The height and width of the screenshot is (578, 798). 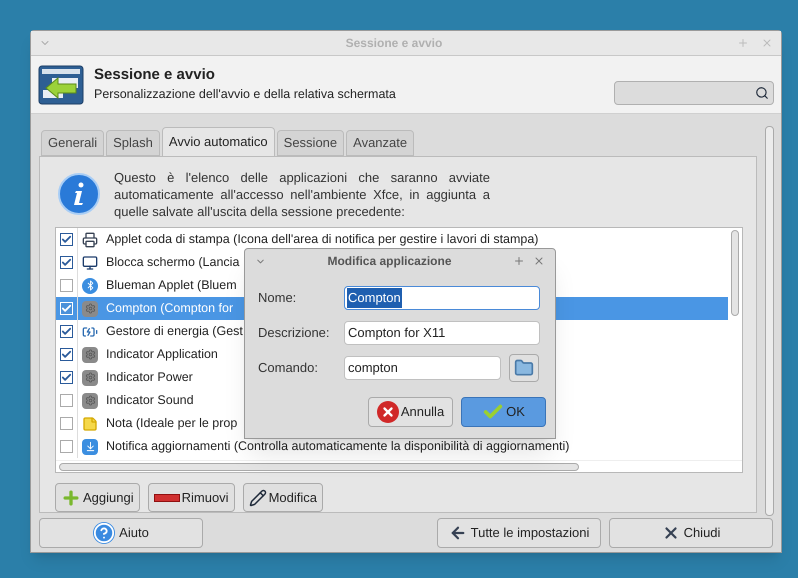 What do you see at coordinates (173, 262) in the screenshot?
I see `app-label: Blocca schermo (Lancia` at bounding box center [173, 262].